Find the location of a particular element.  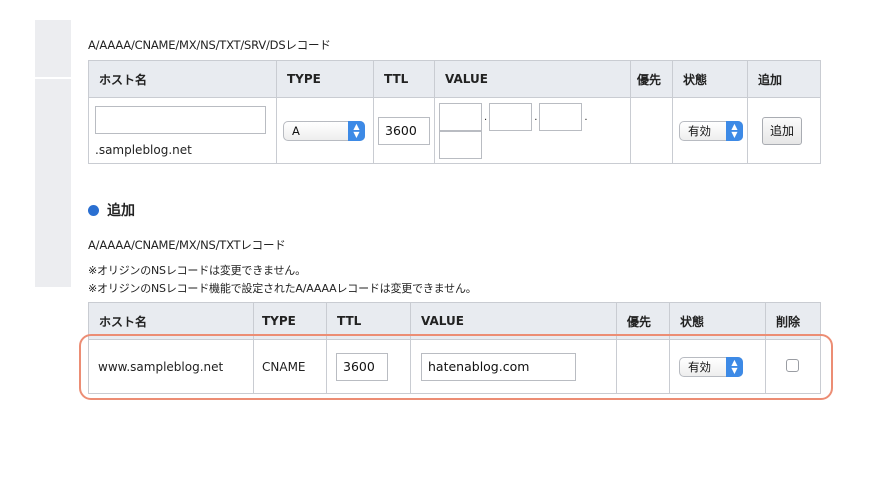

col-header-delete: 削除 is located at coordinates (793, 321).